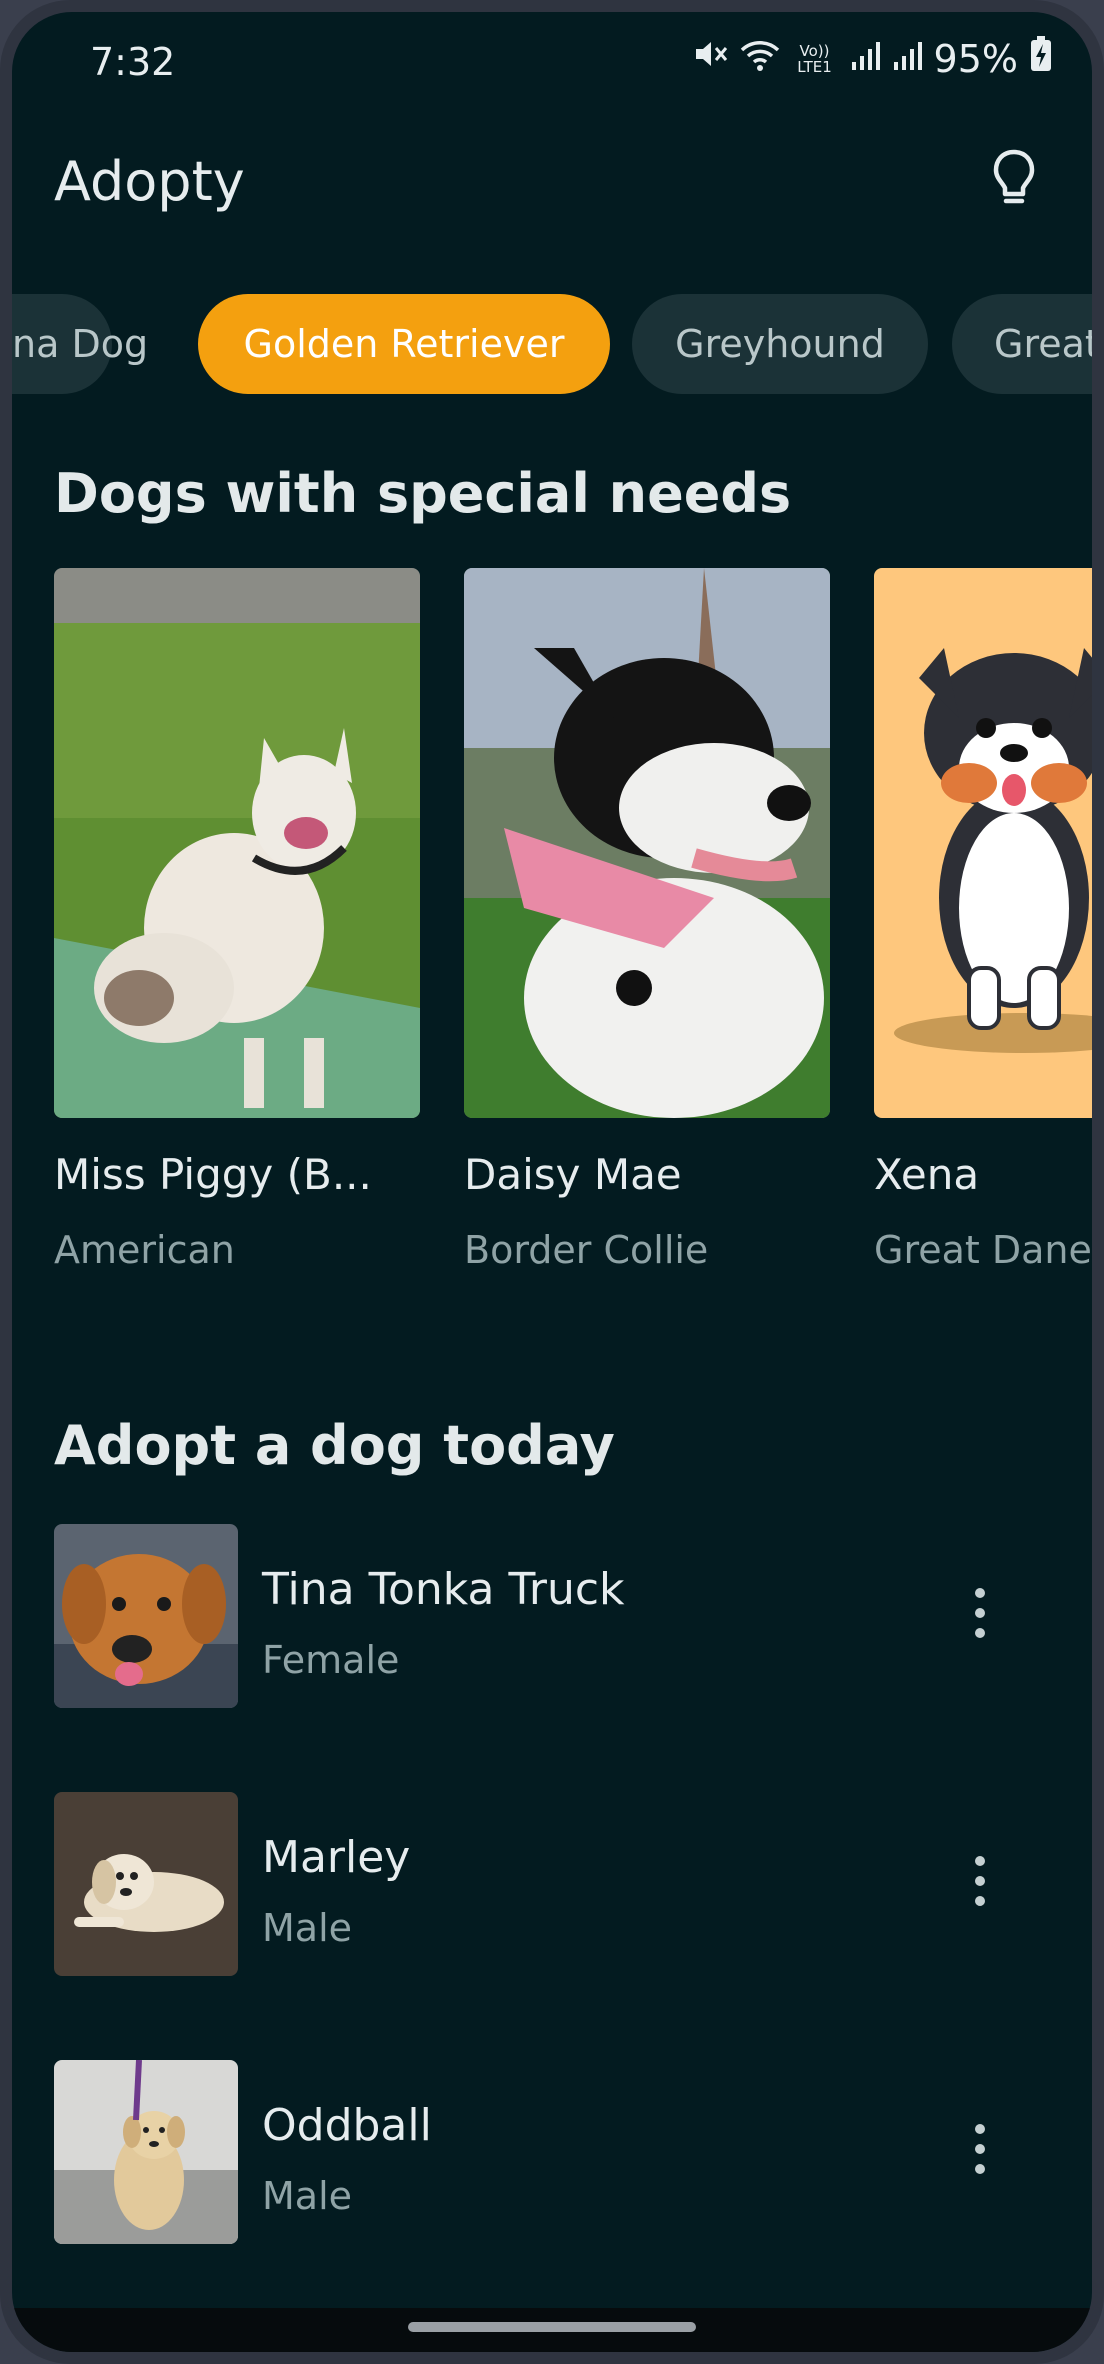 The image size is (1104, 2364). I want to click on chip-great: Great, so click(1022, 344).